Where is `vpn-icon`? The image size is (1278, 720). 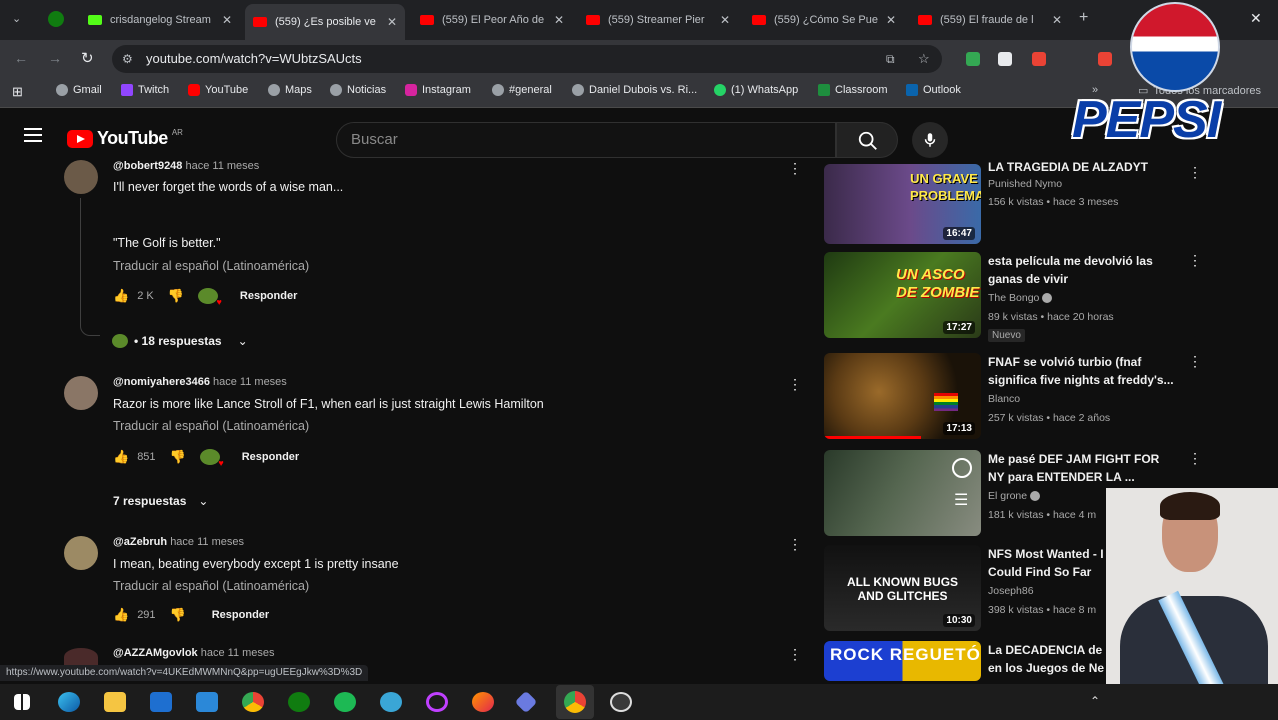
vpn-icon is located at coordinates (526, 702).